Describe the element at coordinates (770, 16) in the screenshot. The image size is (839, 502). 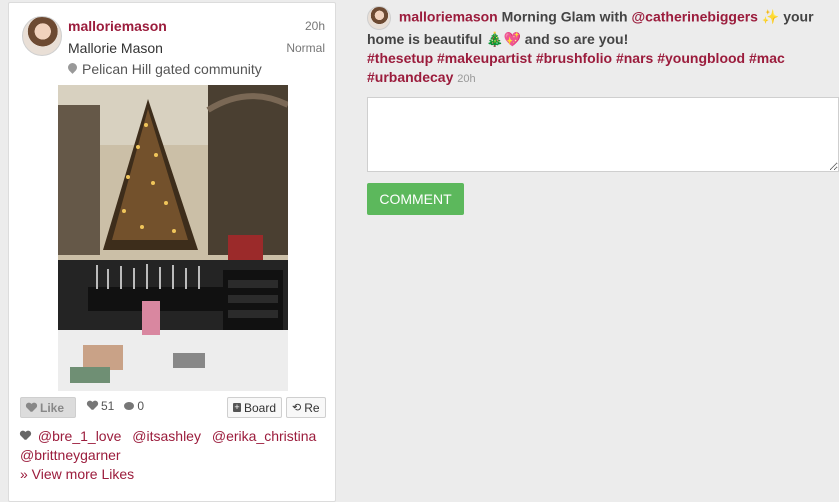
I see `sparkles-icon: ✨` at that location.